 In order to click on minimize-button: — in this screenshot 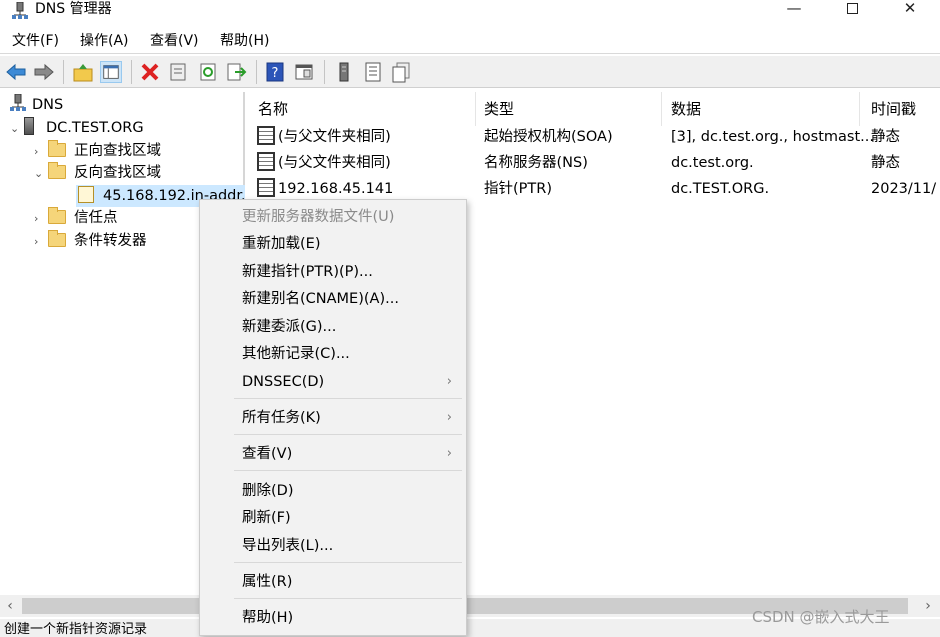, I will do `click(794, 9)`.